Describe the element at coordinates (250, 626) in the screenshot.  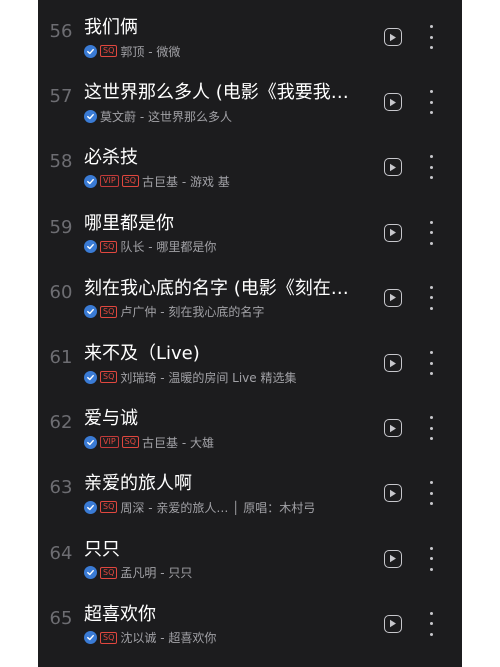
I see `song-row: 65 超喜欢你 SQ 沈以诚 - 超喜欢你` at that location.